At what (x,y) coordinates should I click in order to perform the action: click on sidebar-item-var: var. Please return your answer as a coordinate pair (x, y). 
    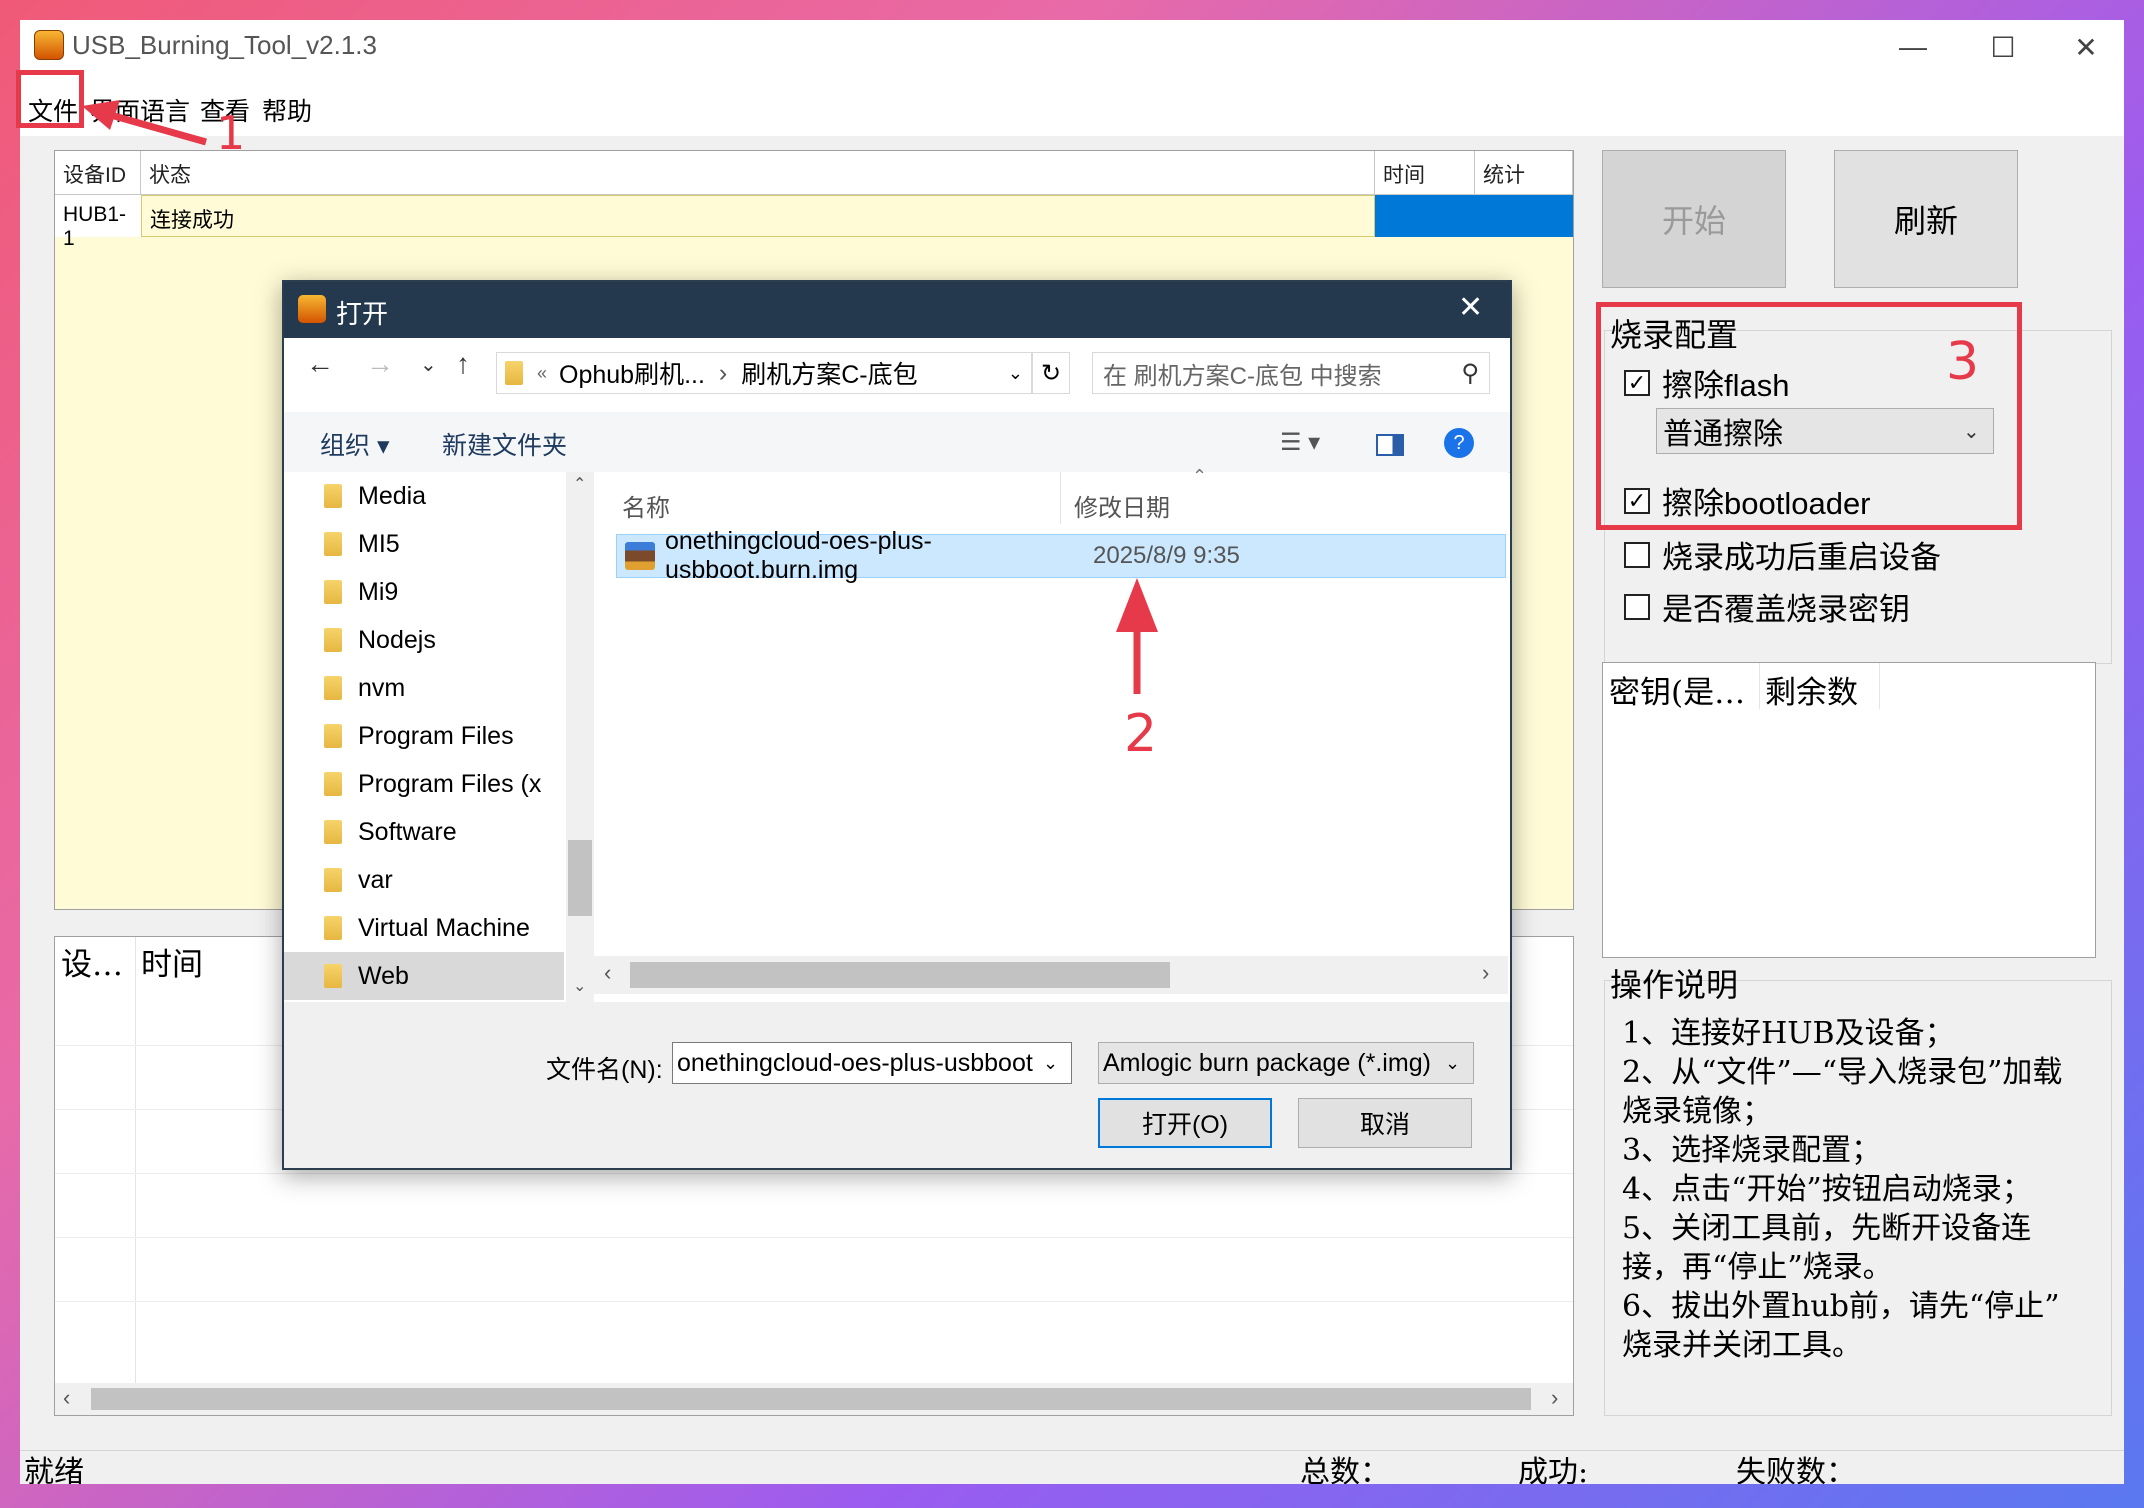
    Looking at the image, I should click on (358, 880).